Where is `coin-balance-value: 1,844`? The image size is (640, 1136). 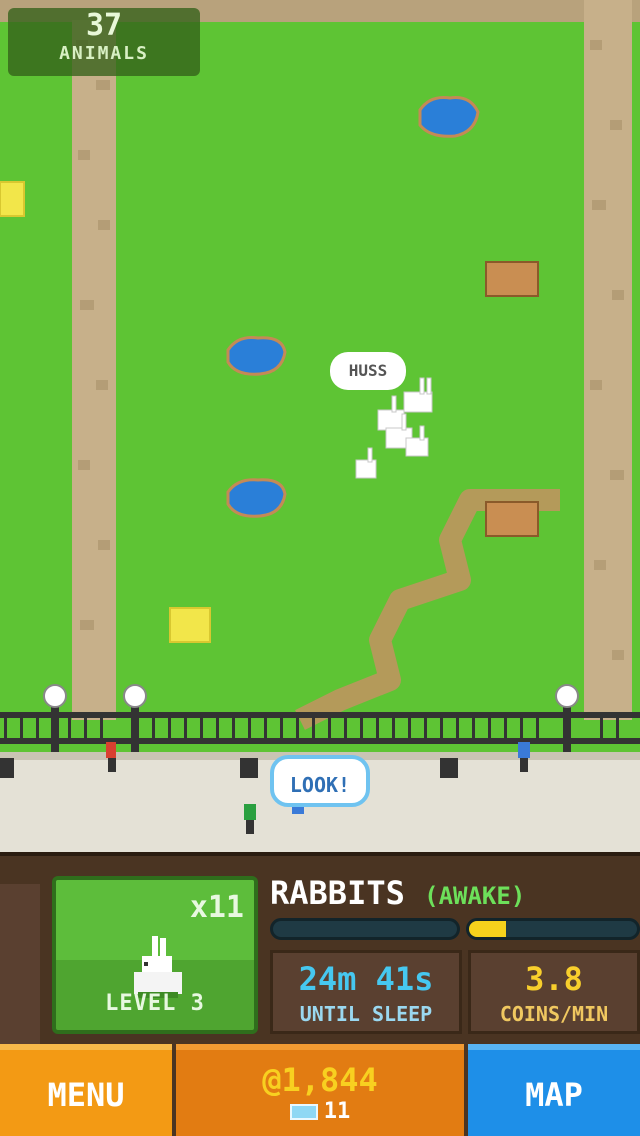 coin-balance-value: 1,844 is located at coordinates (329, 1080).